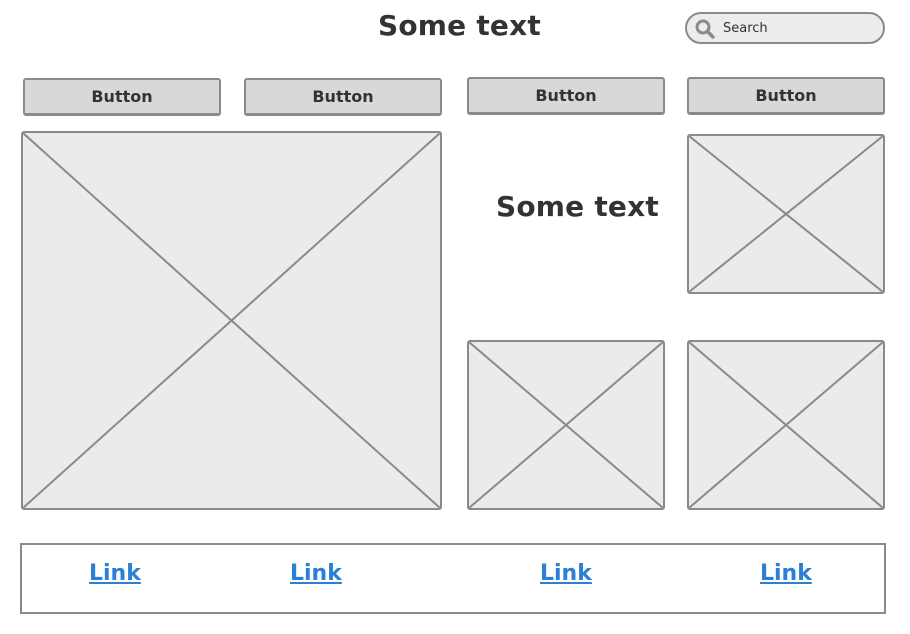 This screenshot has width=910, height=634. Describe the element at coordinates (459, 25) in the screenshot. I see `page-title: Some text` at that location.